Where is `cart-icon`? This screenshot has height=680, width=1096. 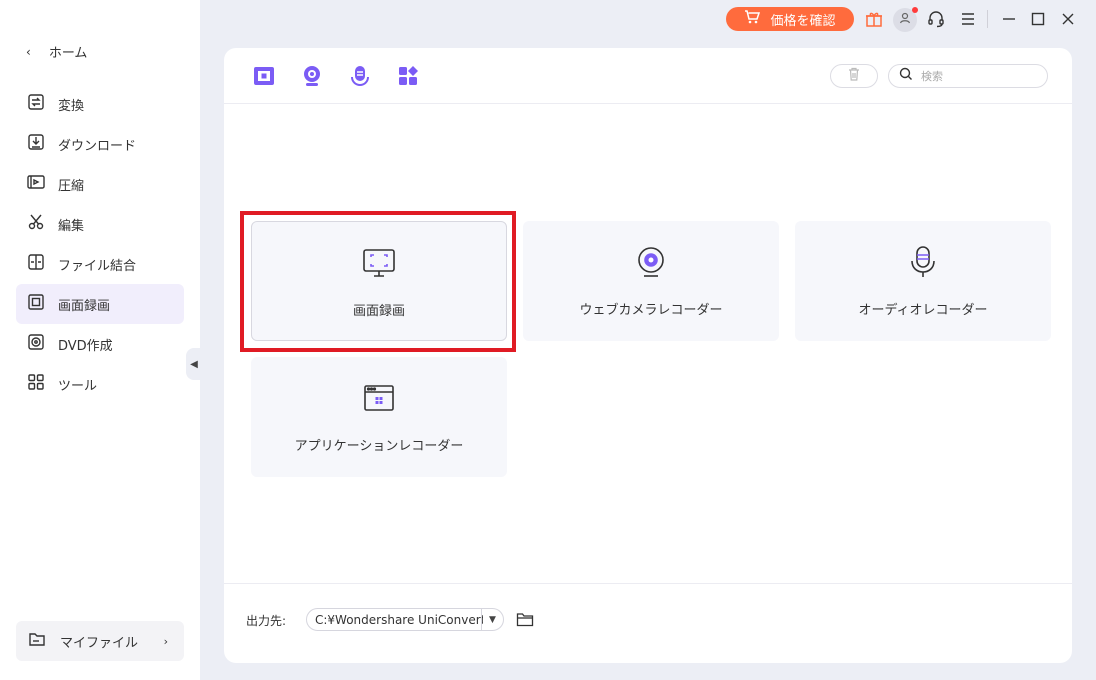 cart-icon is located at coordinates (752, 19).